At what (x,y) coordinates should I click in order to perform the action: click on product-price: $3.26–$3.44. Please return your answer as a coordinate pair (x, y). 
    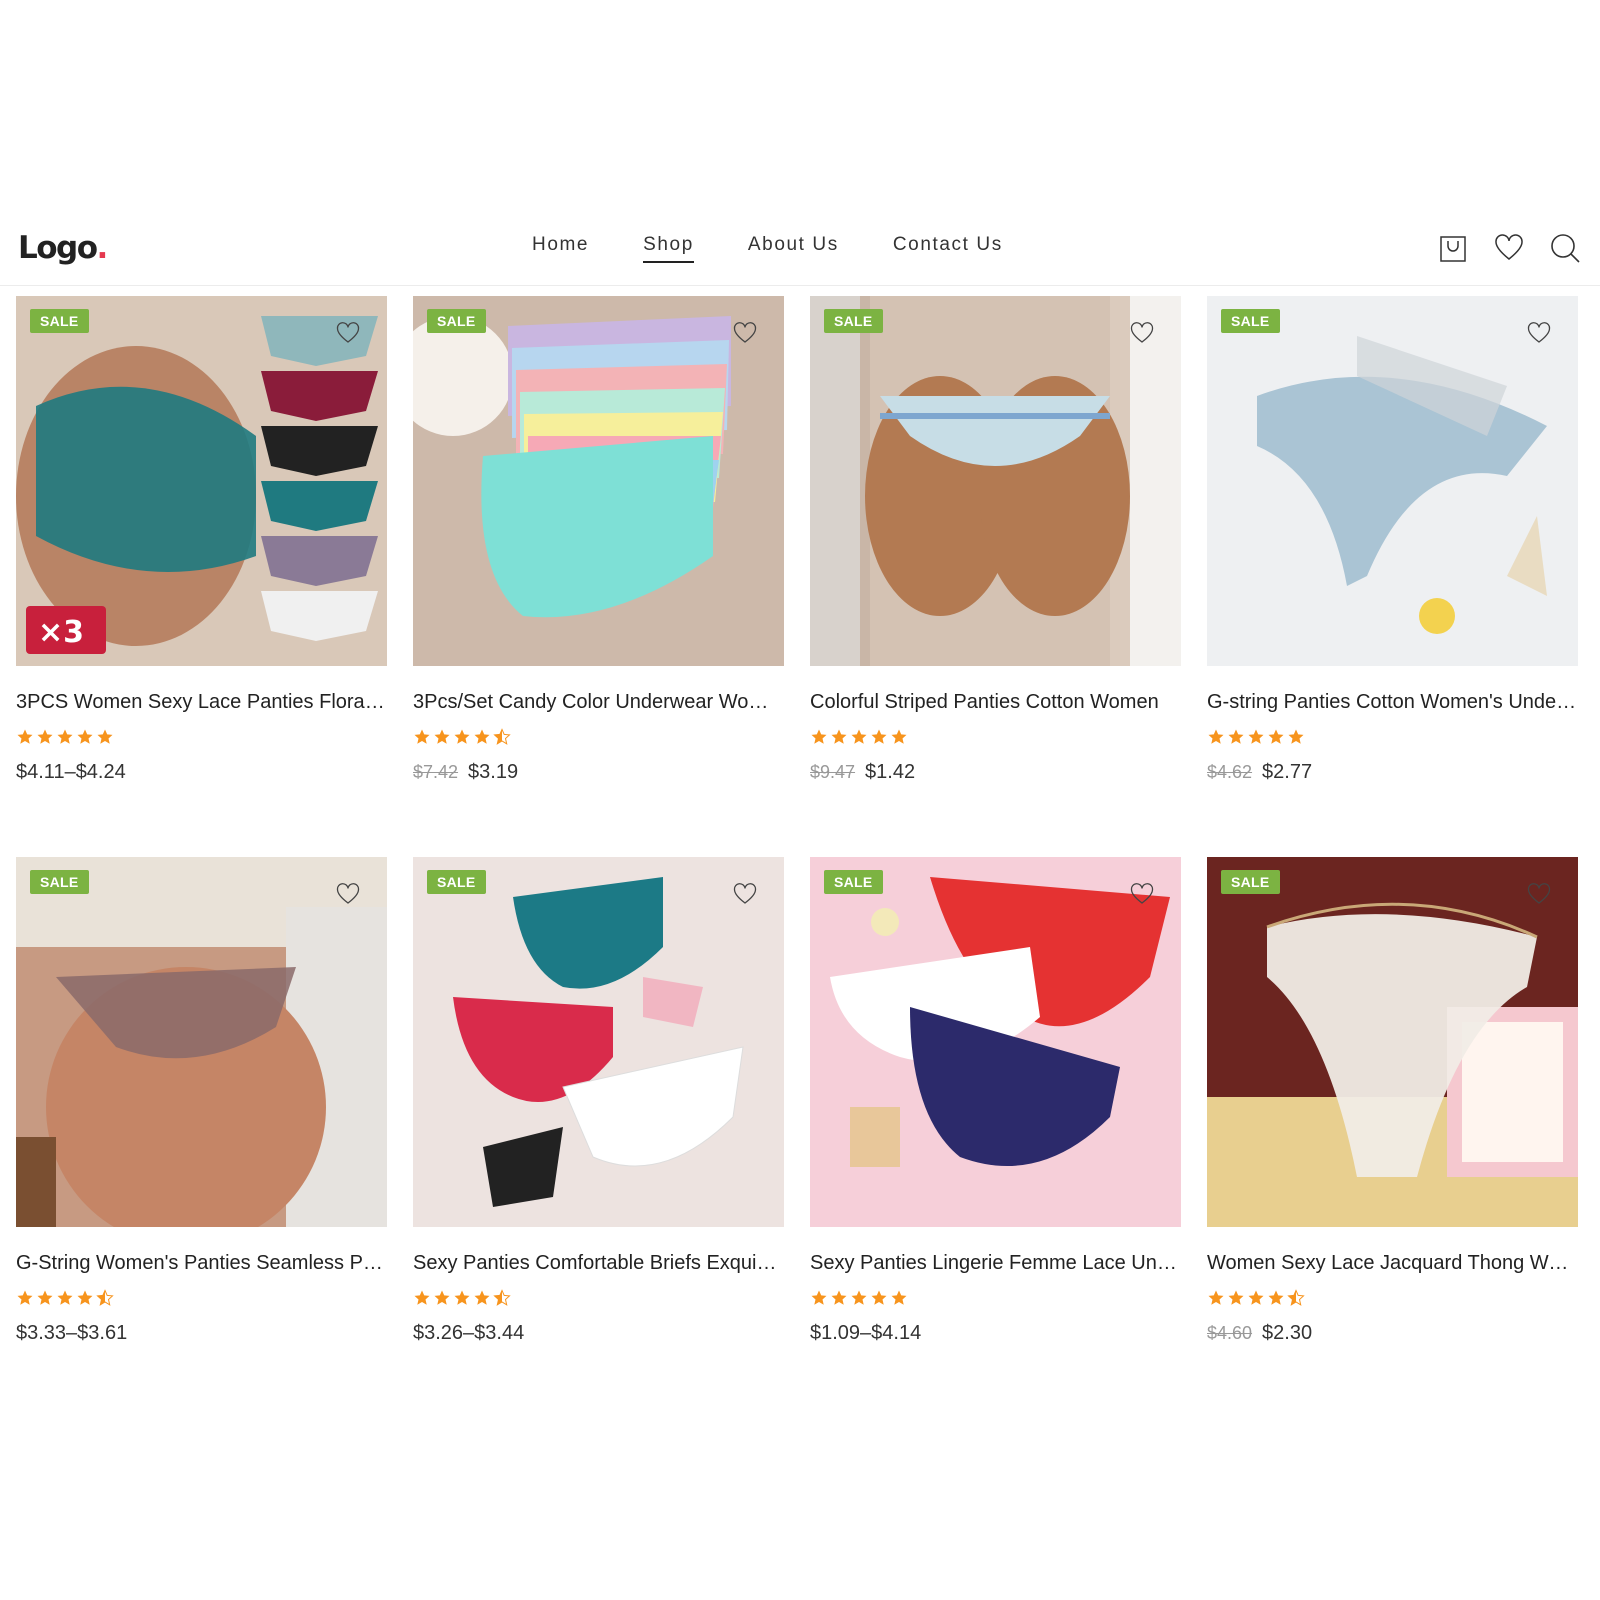
    Looking at the image, I should click on (598, 1333).